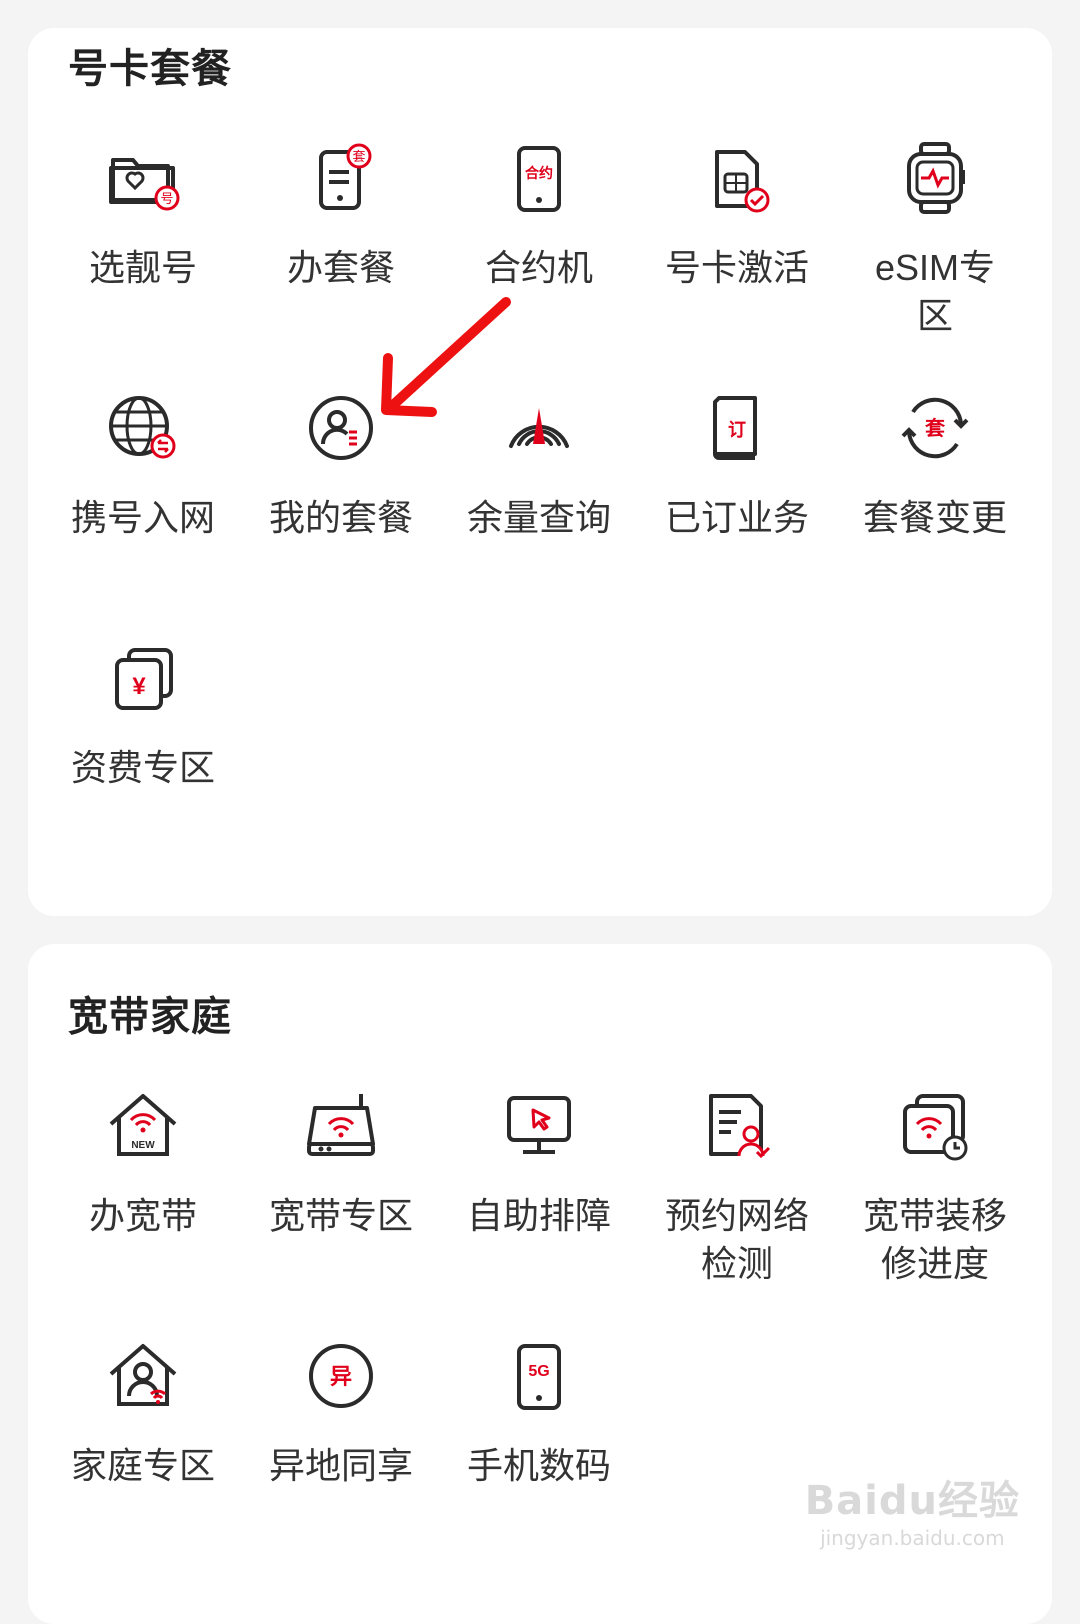 The width and height of the screenshot is (1080, 1624). I want to click on smartwatch-icon, so click(935, 178).